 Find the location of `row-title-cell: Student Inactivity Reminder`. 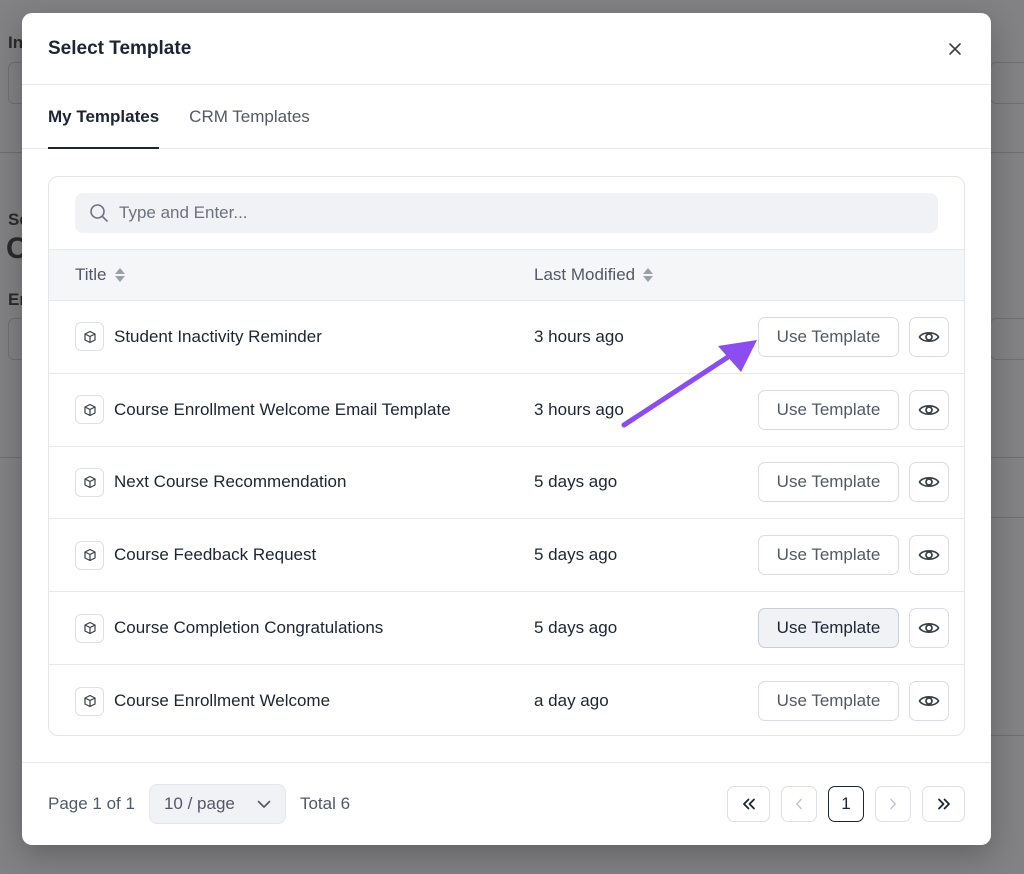

row-title-cell: Student Inactivity Reminder is located at coordinates (304, 337).